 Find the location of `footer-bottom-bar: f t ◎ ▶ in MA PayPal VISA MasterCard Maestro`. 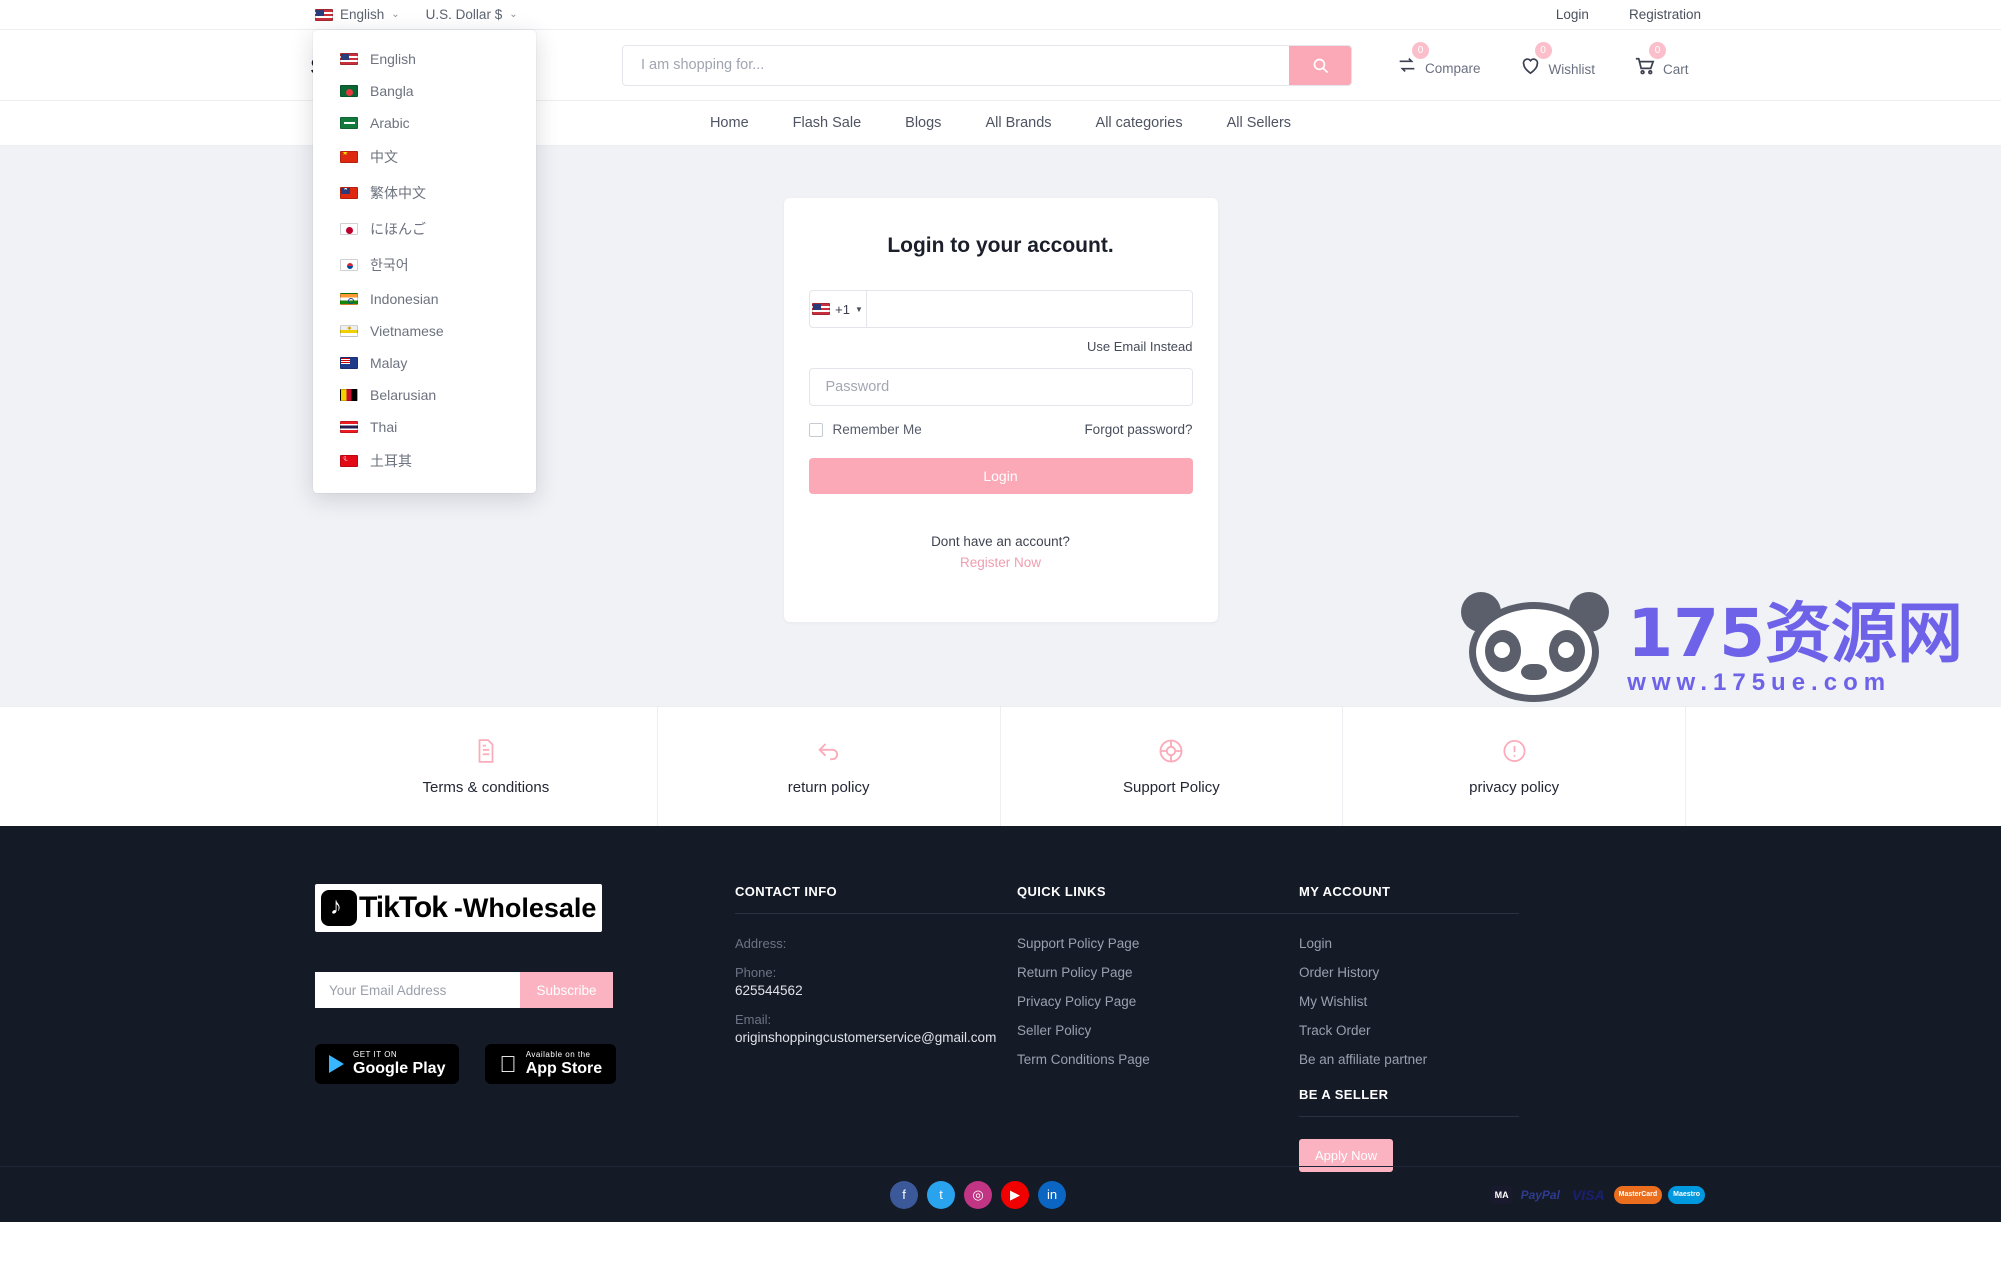

footer-bottom-bar: f t ◎ ▶ in MA PayPal VISA MasterCard Maestro is located at coordinates (1000, 1194).